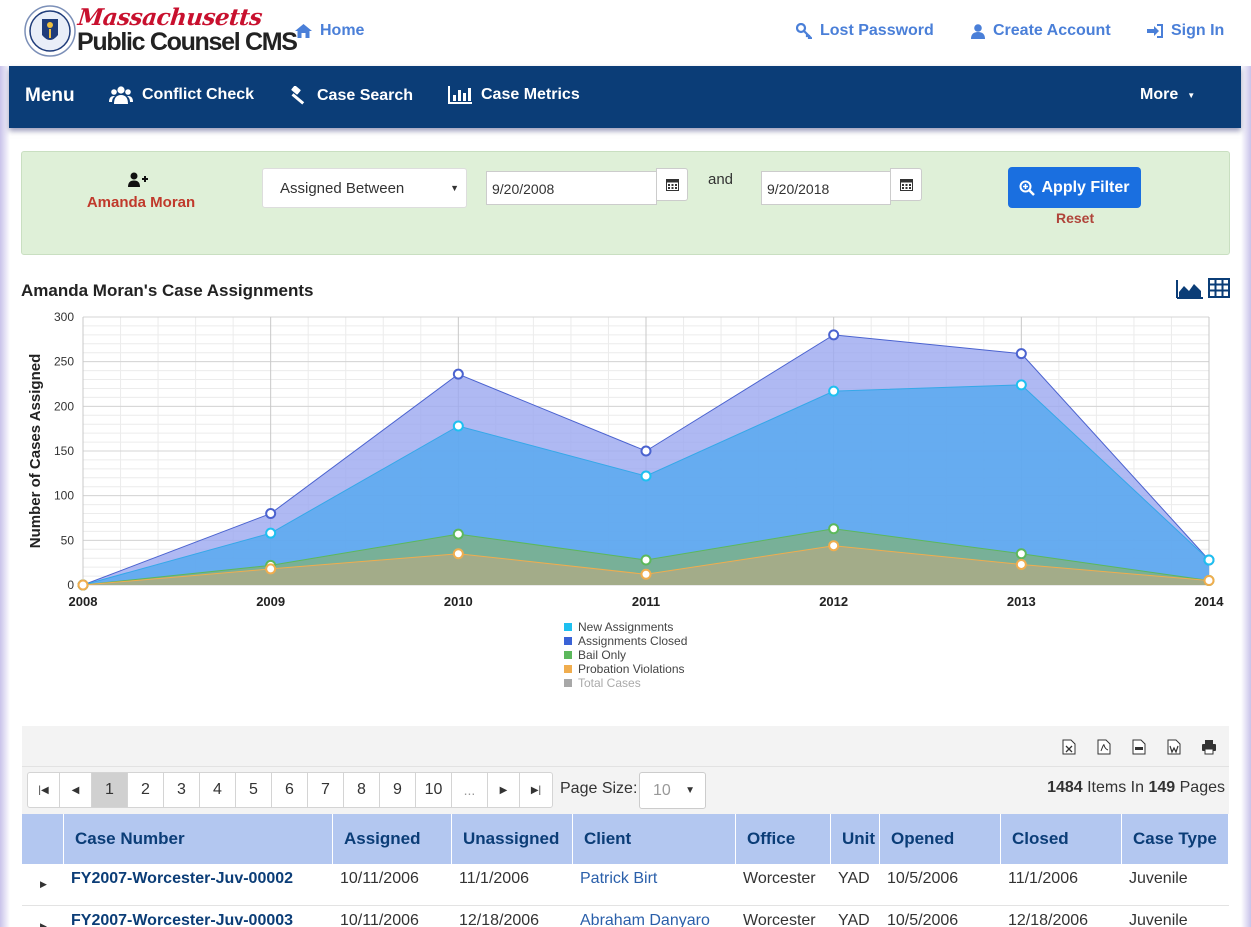 Image resolution: width=1251 pixels, height=927 pixels. Describe the element at coordinates (625, 746) in the screenshot. I see `export-toolbar` at that location.